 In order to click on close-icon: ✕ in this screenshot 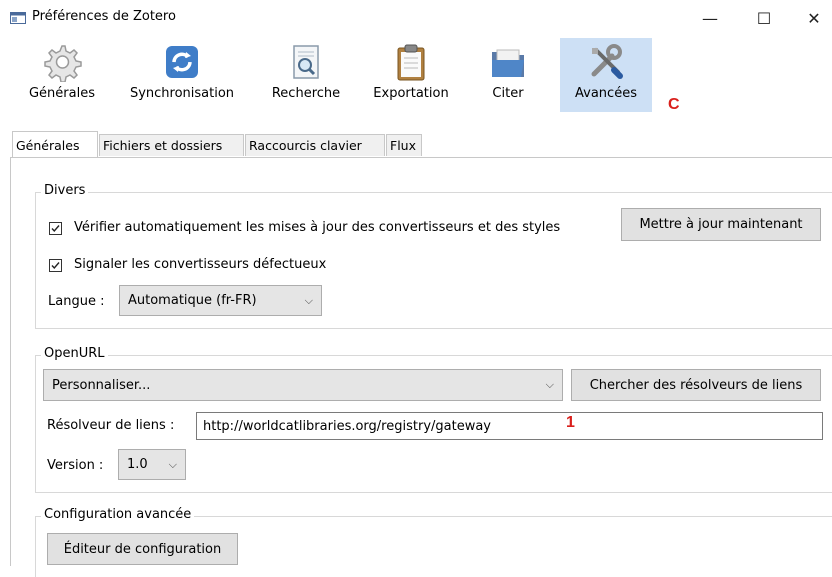, I will do `click(814, 18)`.